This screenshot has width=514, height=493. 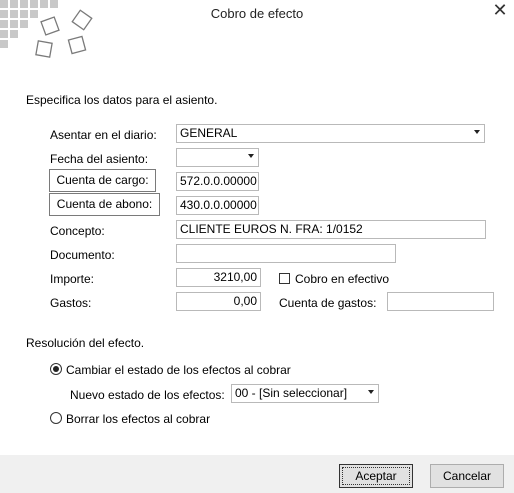 I want to click on diario-label: Asentar en el diario:, so click(x=103, y=135).